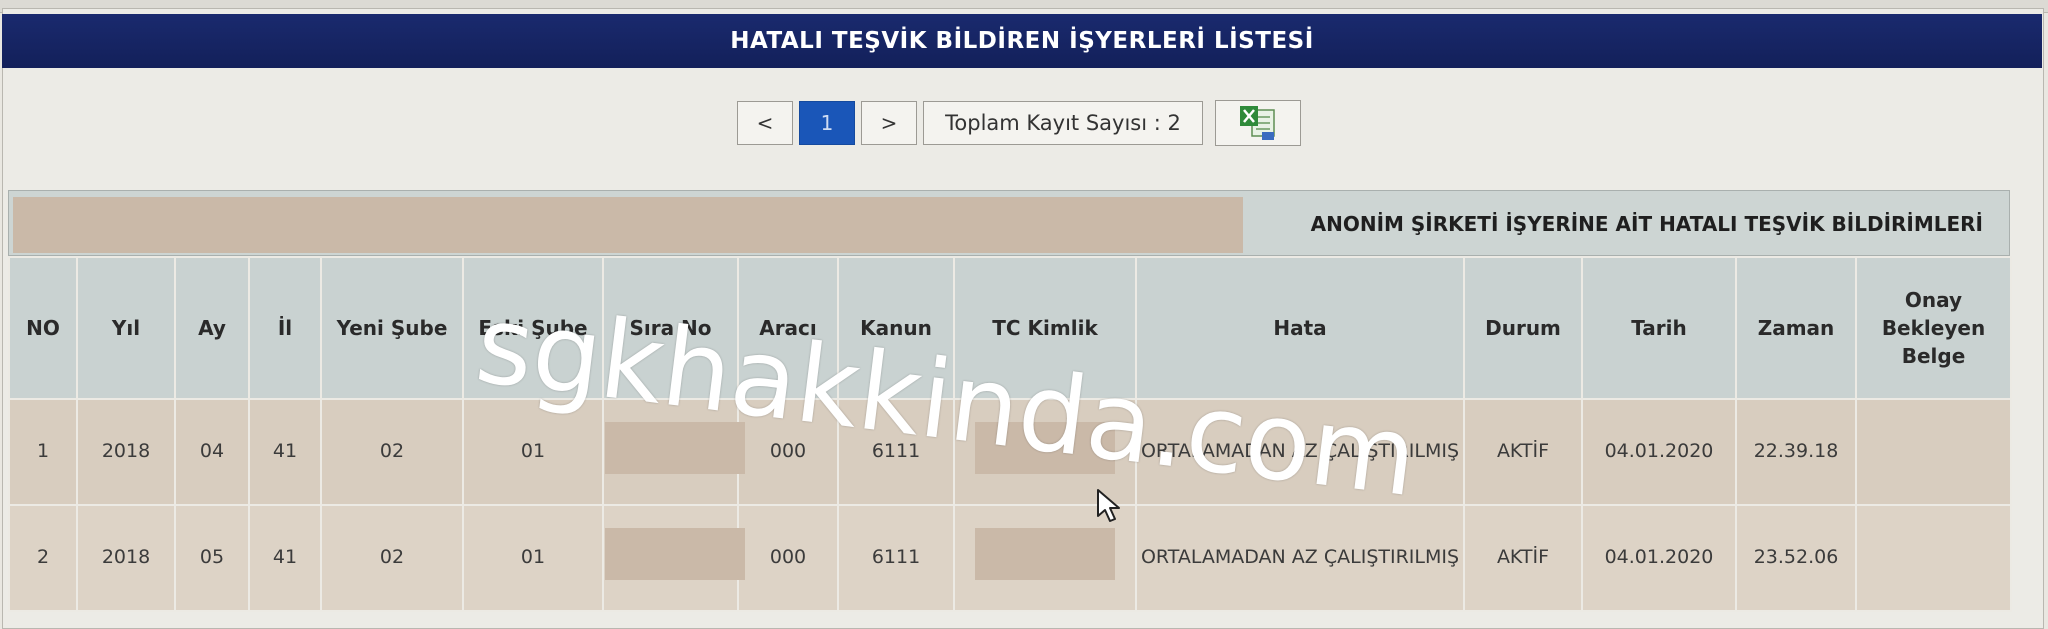  I want to click on col-header: Aracı, so click(788, 328).